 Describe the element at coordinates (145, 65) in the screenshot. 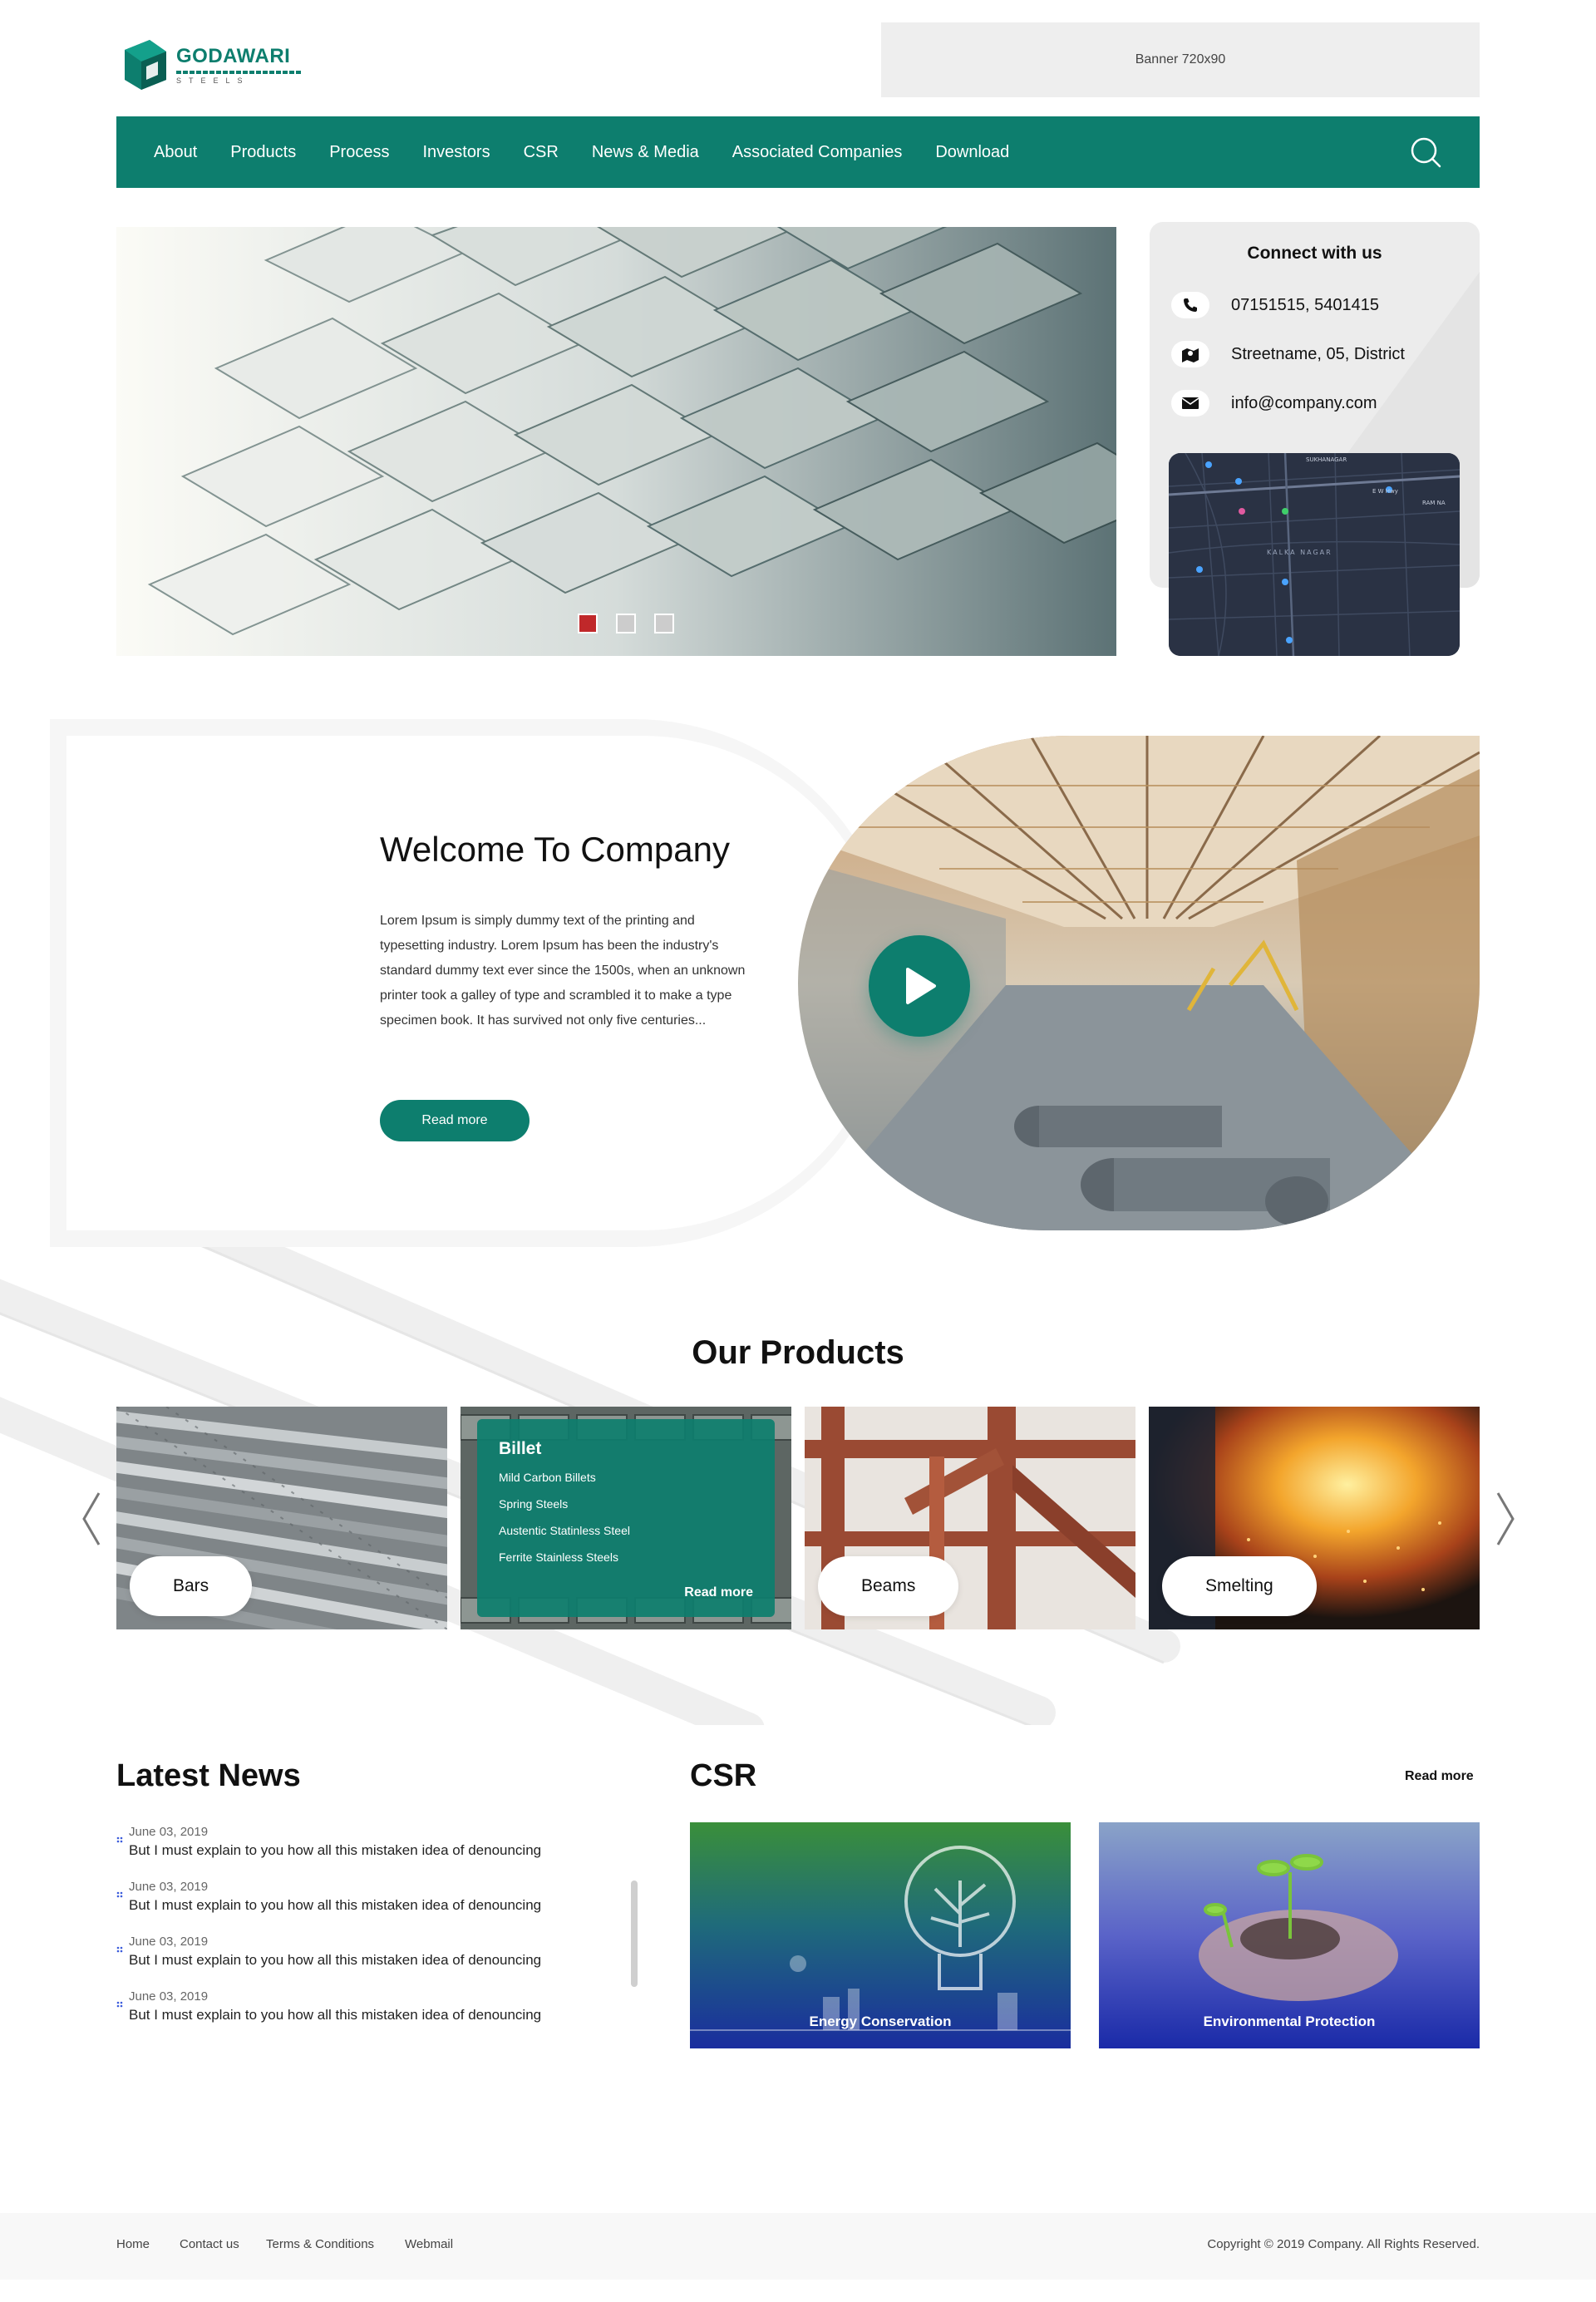

I see `logo-mark-icon` at that location.